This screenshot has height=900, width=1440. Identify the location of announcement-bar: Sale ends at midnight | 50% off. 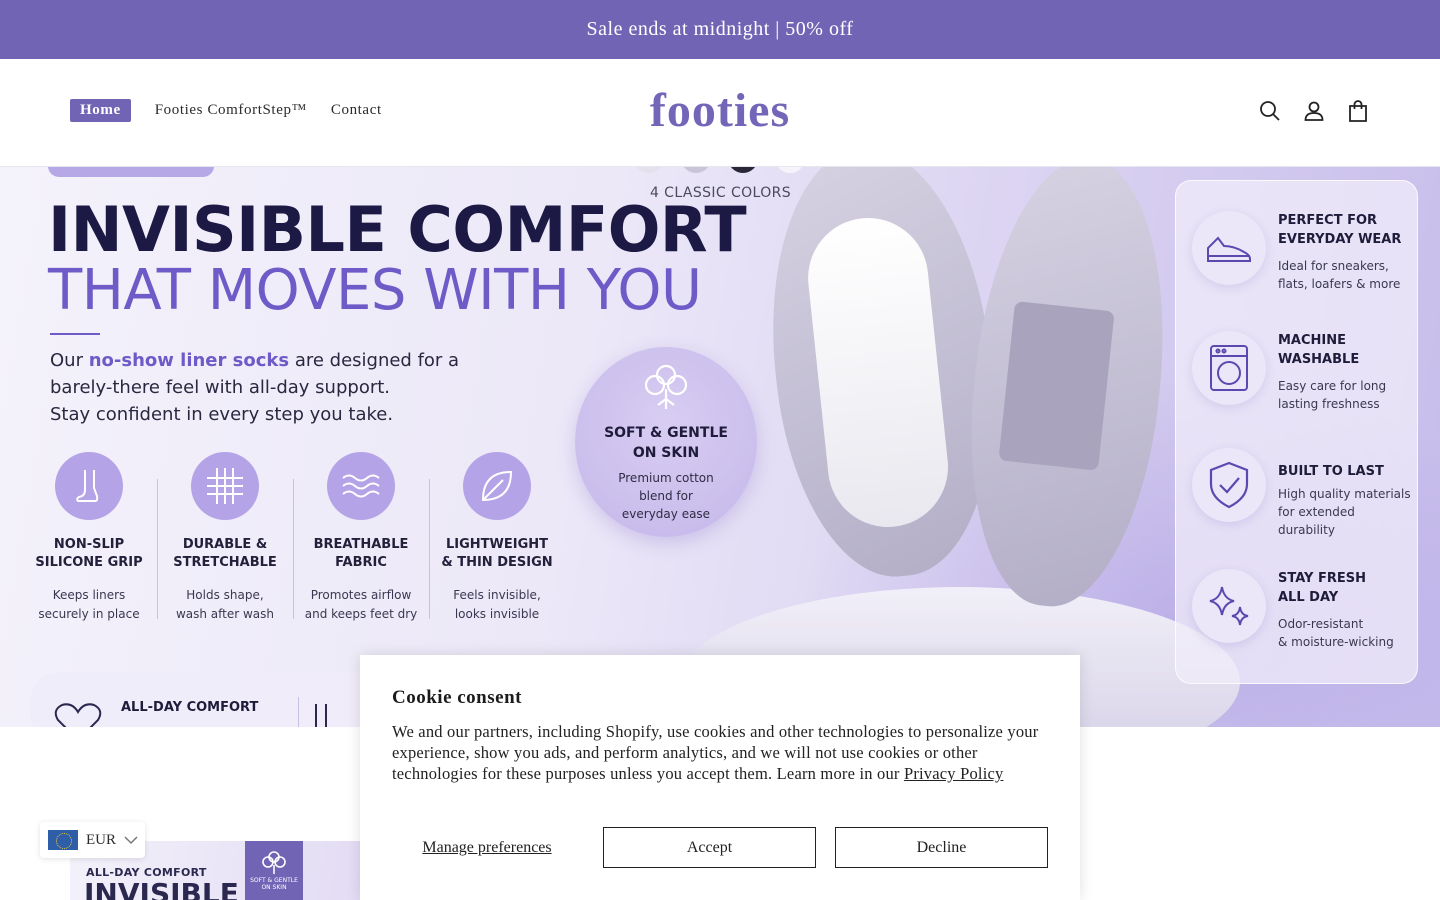
(720, 29).